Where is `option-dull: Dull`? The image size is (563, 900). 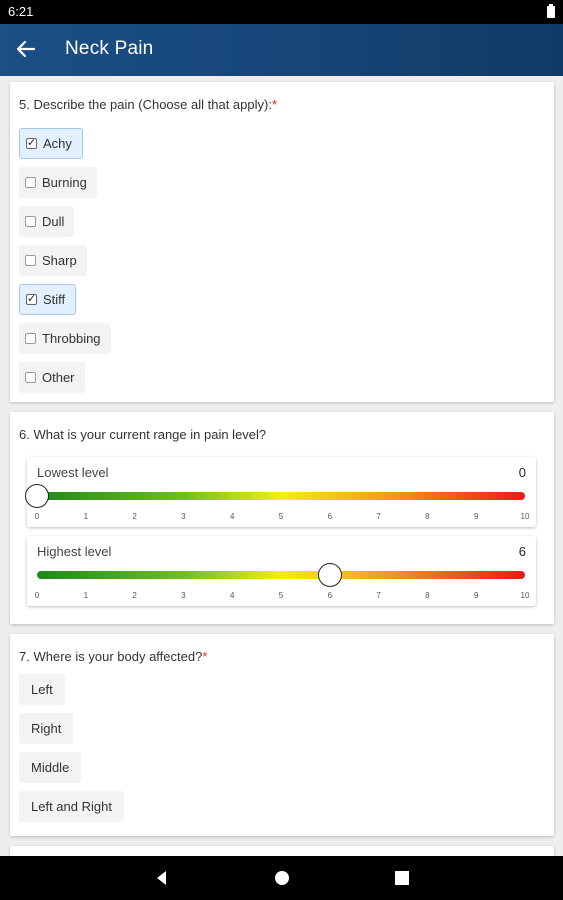 option-dull: Dull is located at coordinates (47, 221).